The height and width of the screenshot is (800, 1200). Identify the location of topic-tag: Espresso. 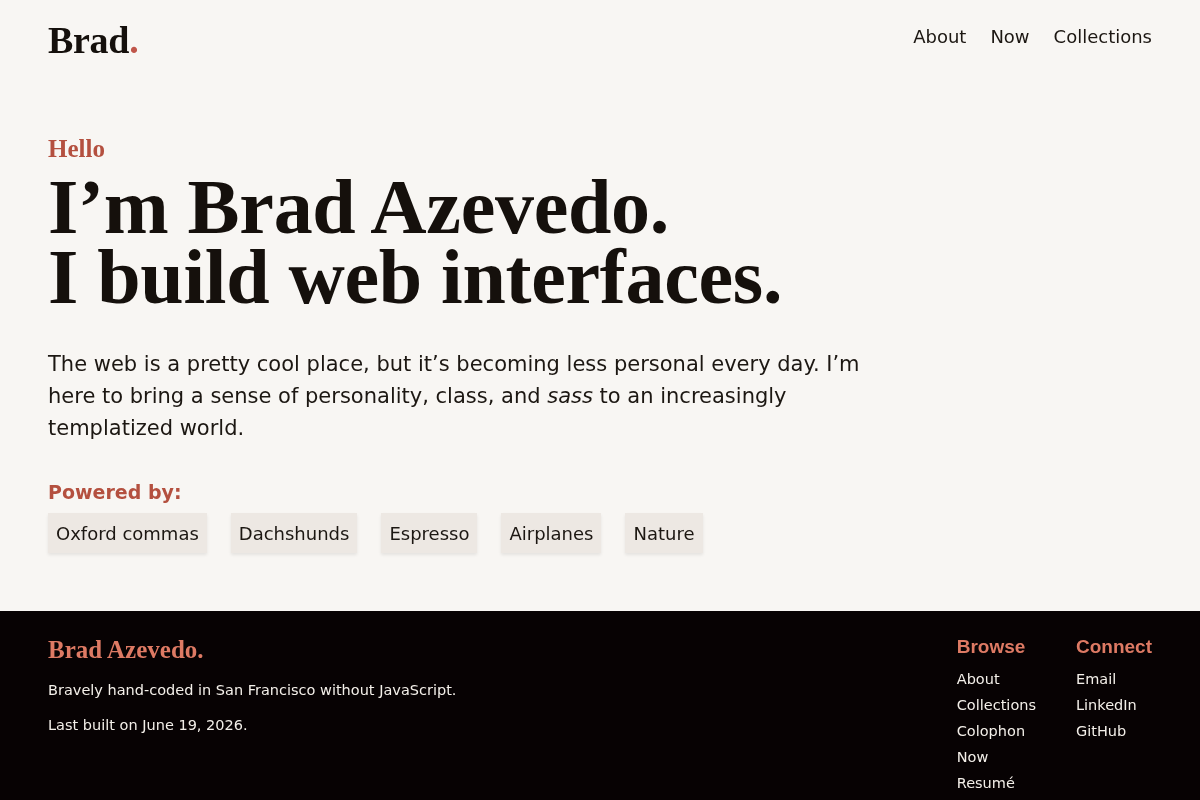
(429, 533).